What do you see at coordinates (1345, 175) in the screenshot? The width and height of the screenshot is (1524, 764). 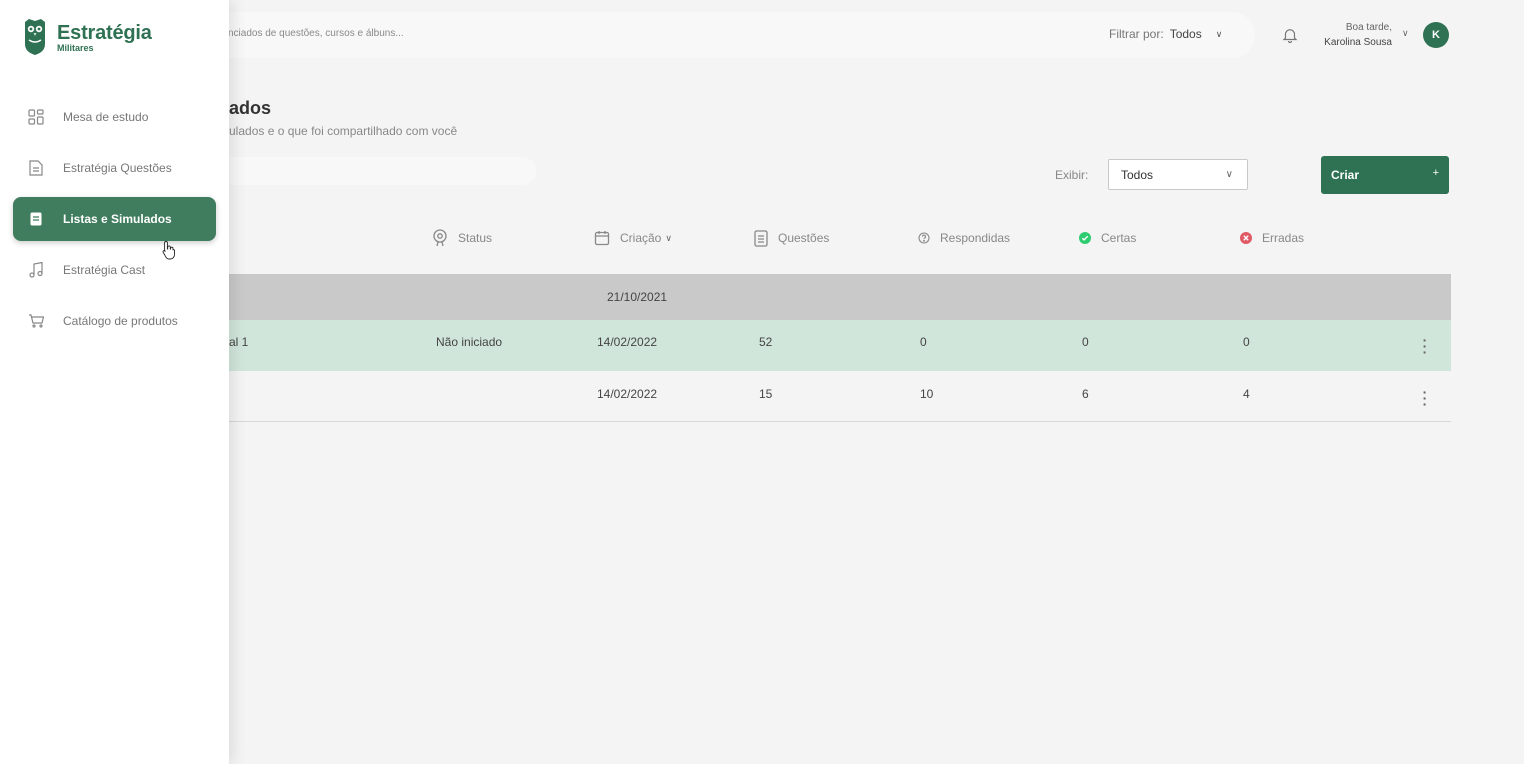 I see `create-label: Criar` at bounding box center [1345, 175].